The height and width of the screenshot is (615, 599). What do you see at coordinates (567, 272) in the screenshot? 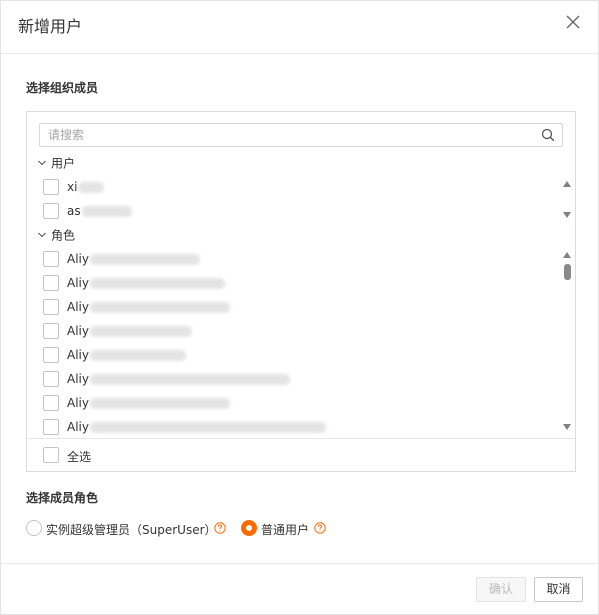
I see `scrollbar-thumb` at bounding box center [567, 272].